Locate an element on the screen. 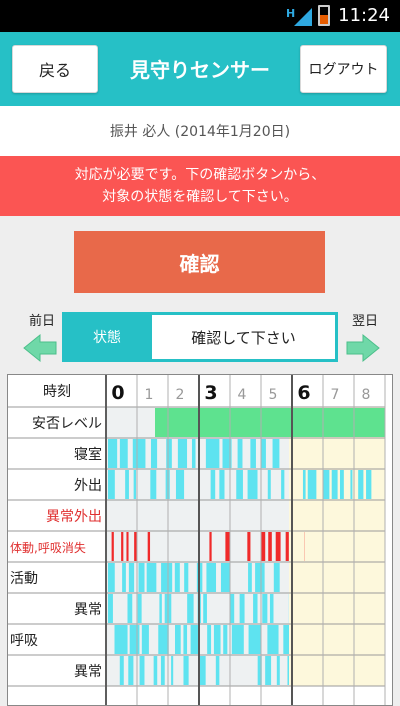  past-bg is located at coordinates (197, 608).